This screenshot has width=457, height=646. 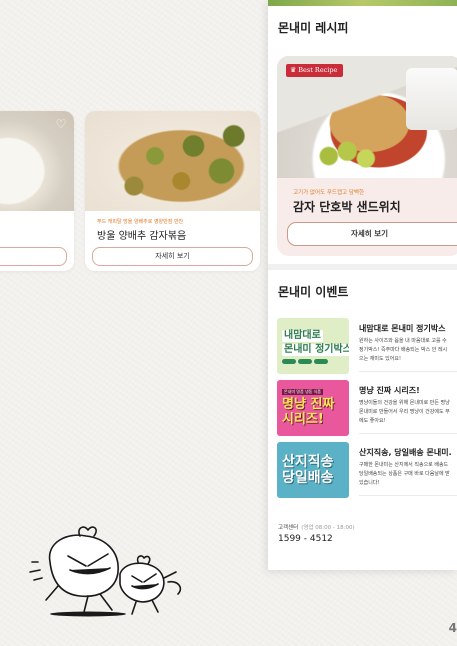 What do you see at coordinates (328, 528) in the screenshot?
I see `business-hours: (영업 08:00 - 18:00)` at bounding box center [328, 528].